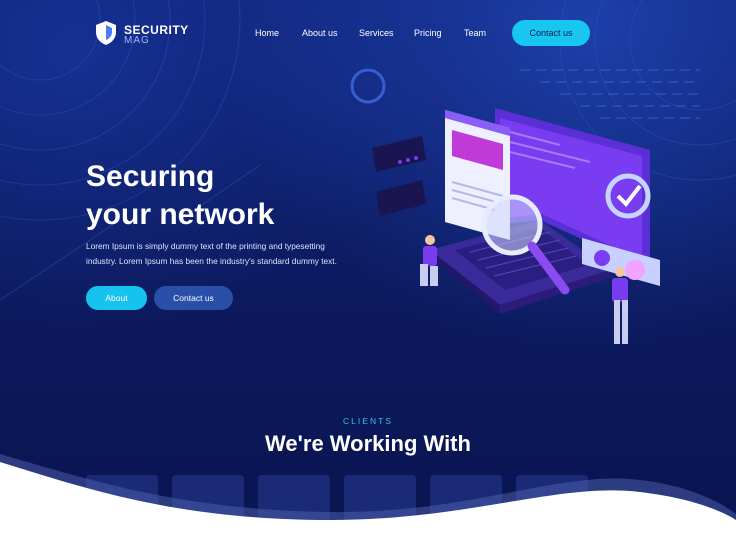 The width and height of the screenshot is (736, 538). What do you see at coordinates (620, 305) in the screenshot?
I see `person-standing` at bounding box center [620, 305].